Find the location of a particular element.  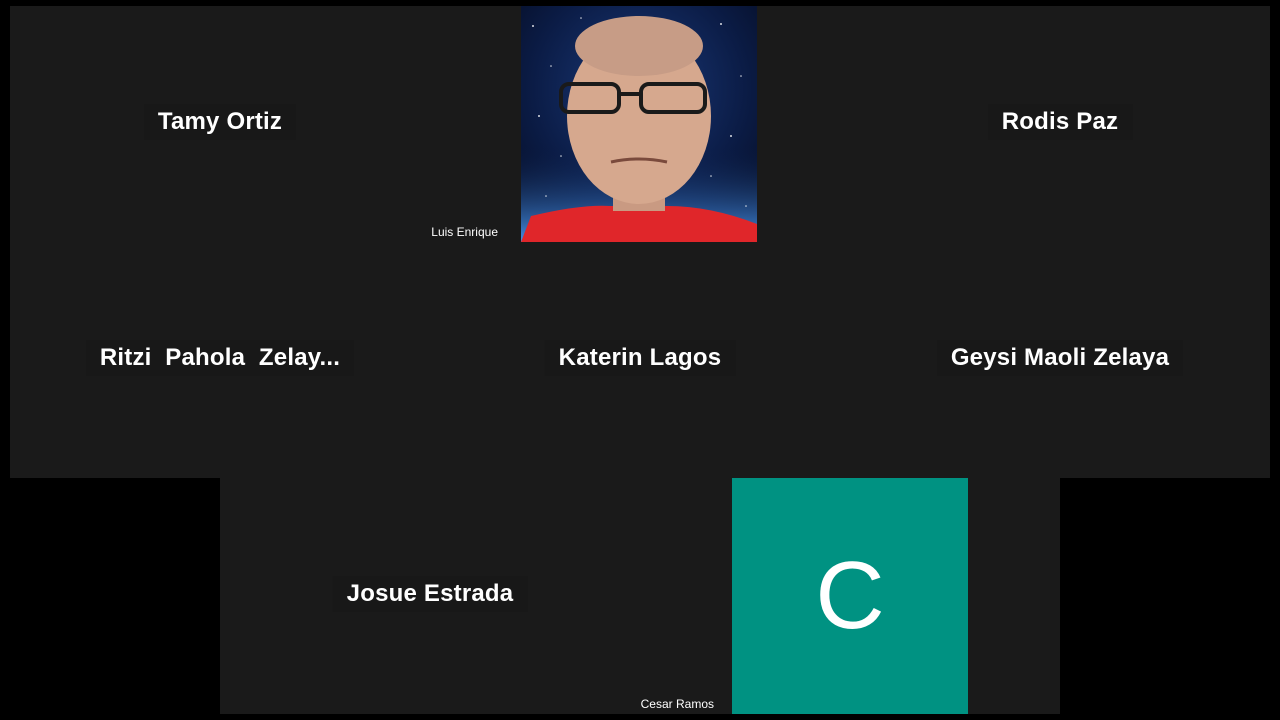

participant-tile-luis-enrique: Luis Enrique is located at coordinates (640, 124).